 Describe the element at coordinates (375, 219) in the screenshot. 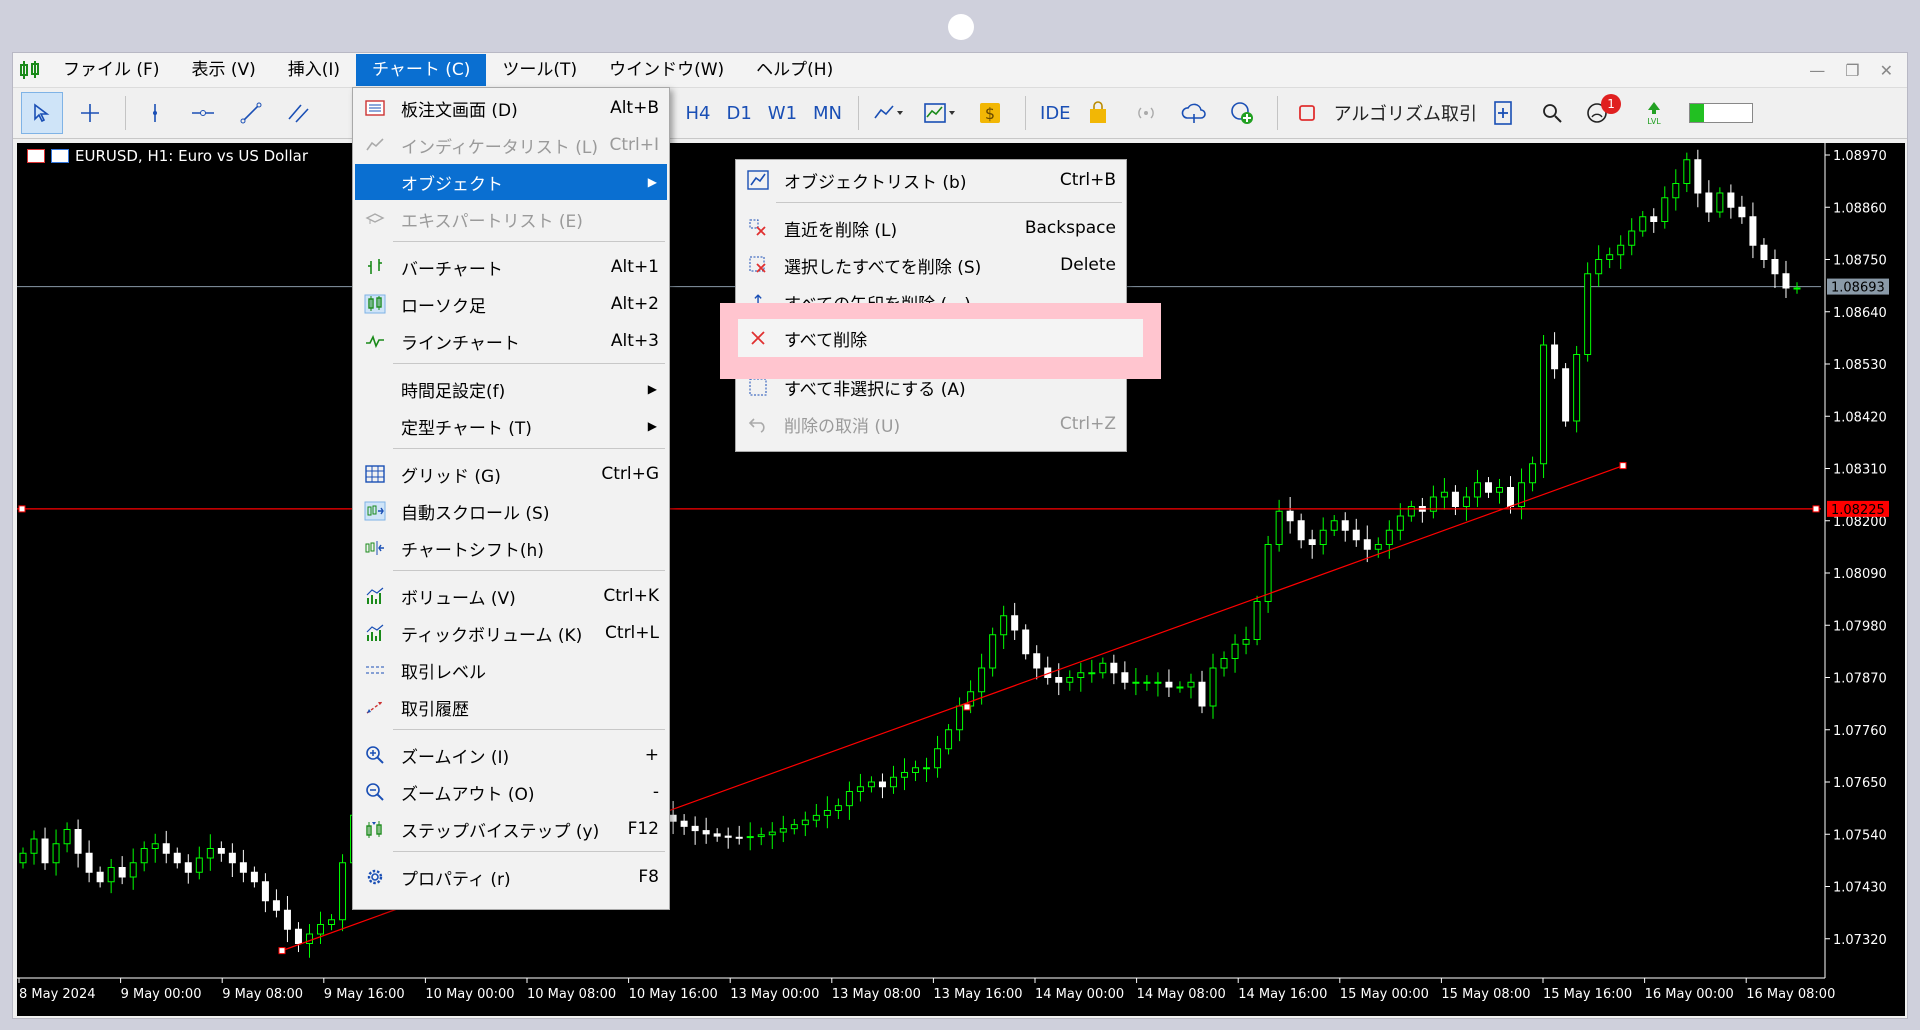

I see `expert-hat-icon` at that location.